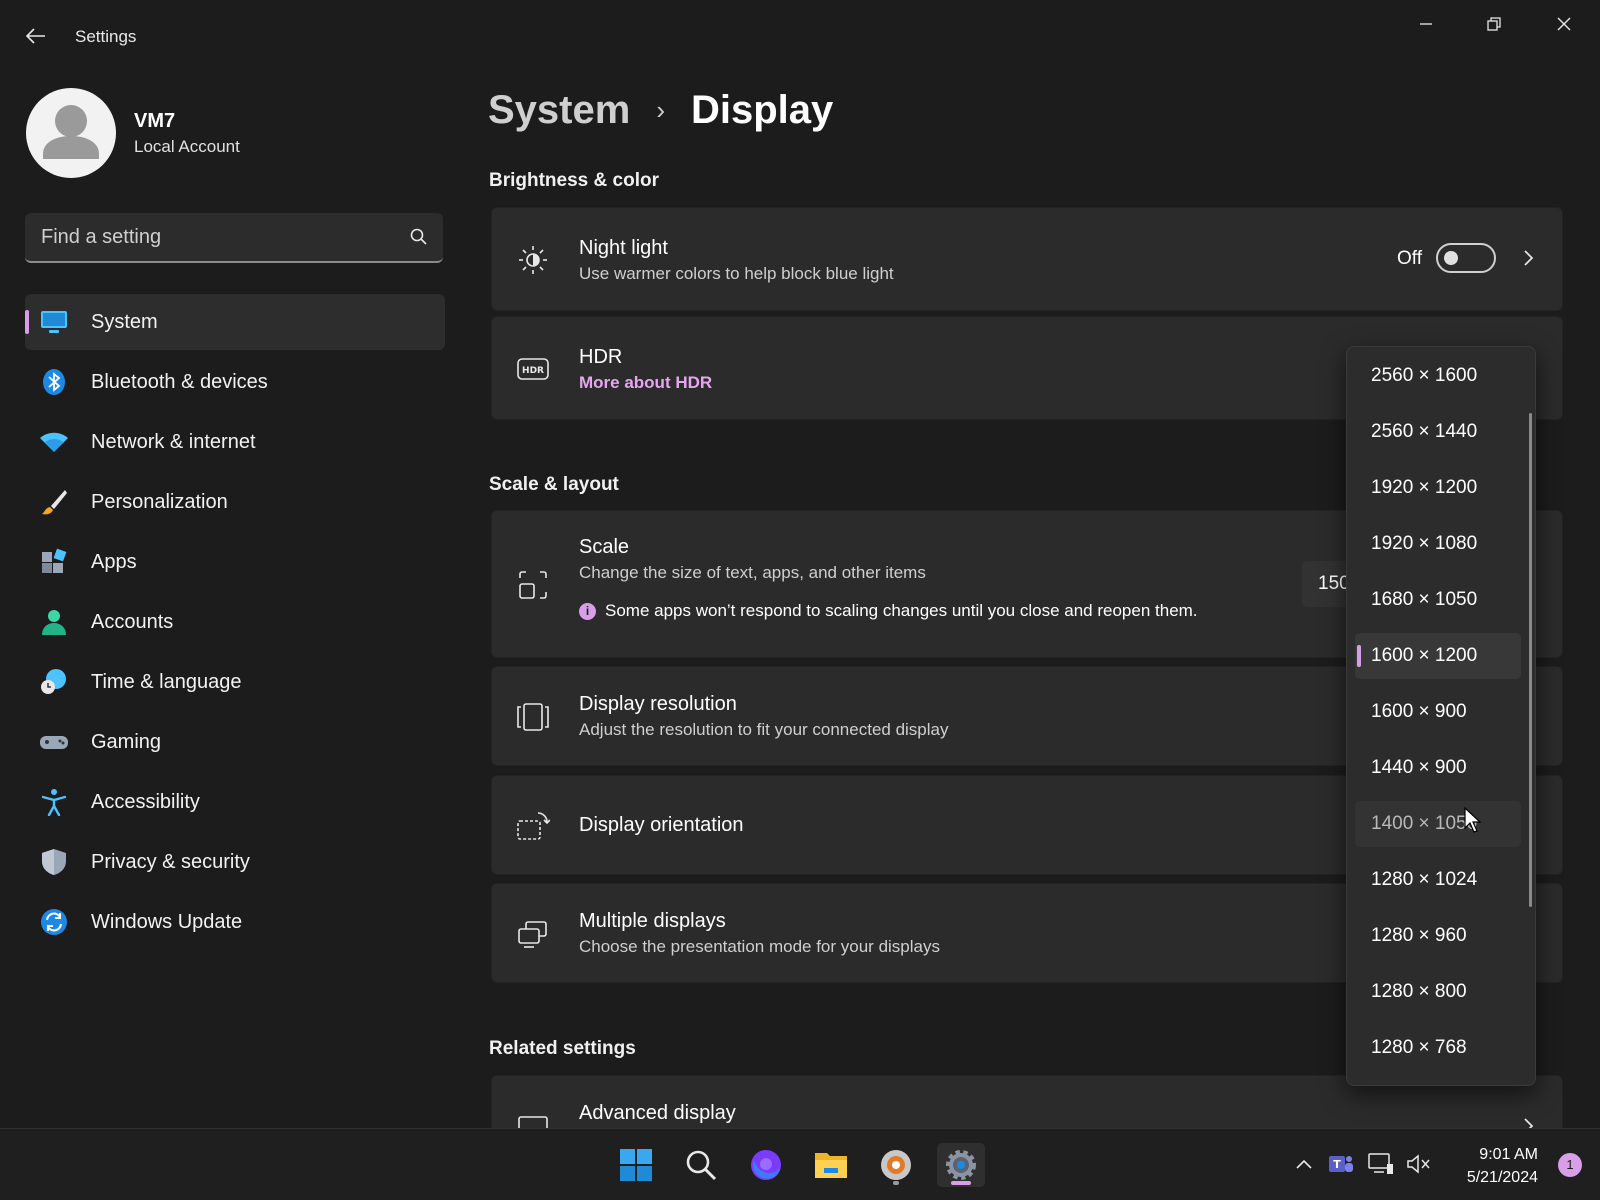 This screenshot has height=1200, width=1600. I want to click on brightness-icon, so click(533, 260).